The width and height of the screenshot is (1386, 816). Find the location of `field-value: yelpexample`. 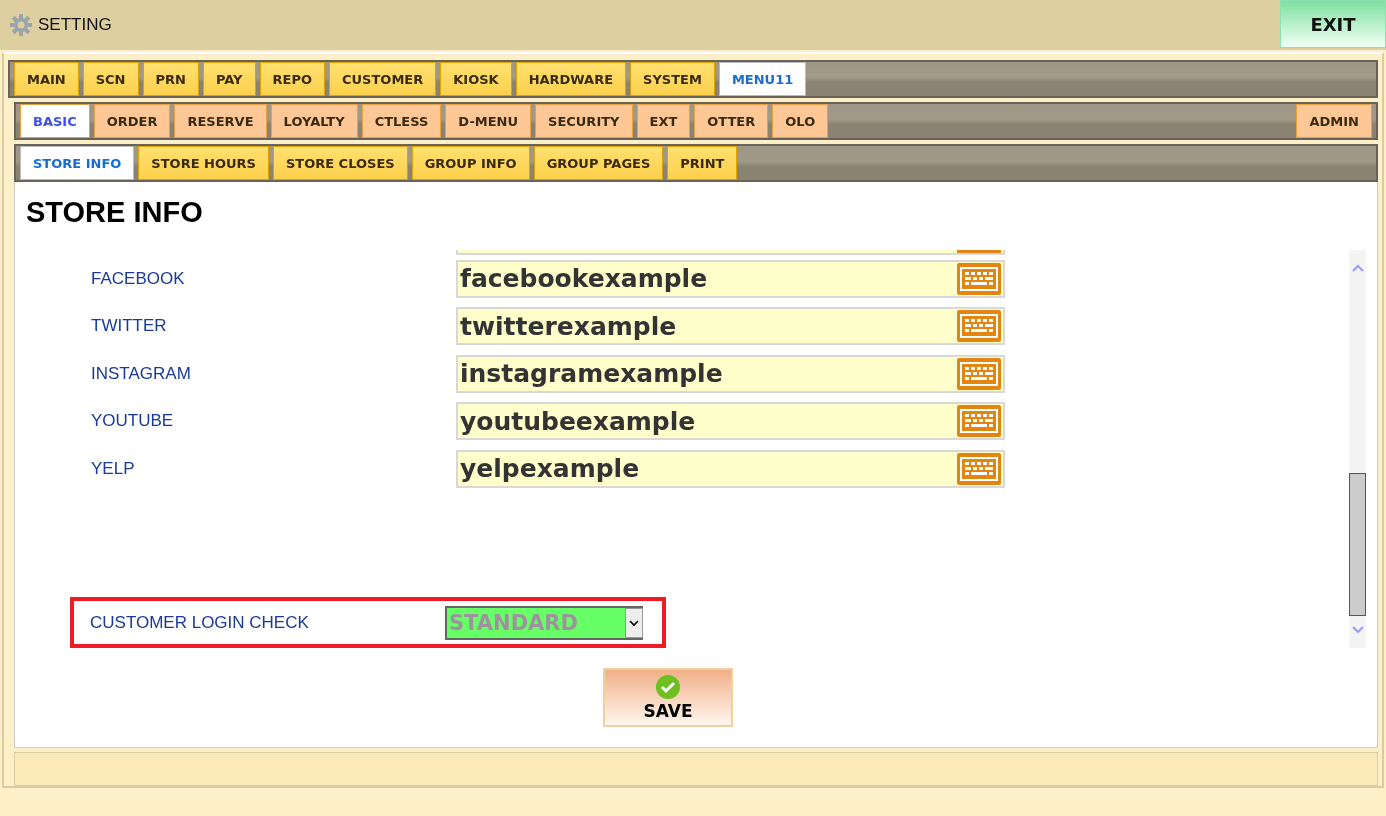

field-value: yelpexample is located at coordinates (550, 469).